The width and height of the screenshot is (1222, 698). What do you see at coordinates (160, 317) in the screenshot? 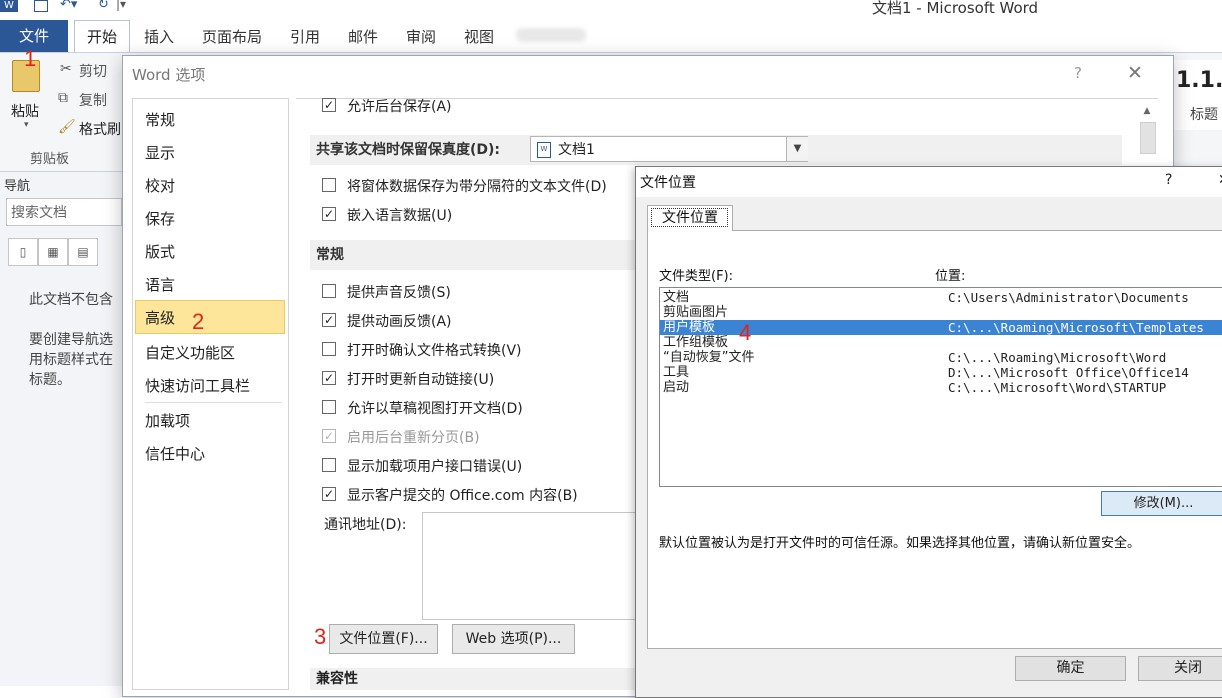
I see `category-advanced: 高级` at bounding box center [160, 317].